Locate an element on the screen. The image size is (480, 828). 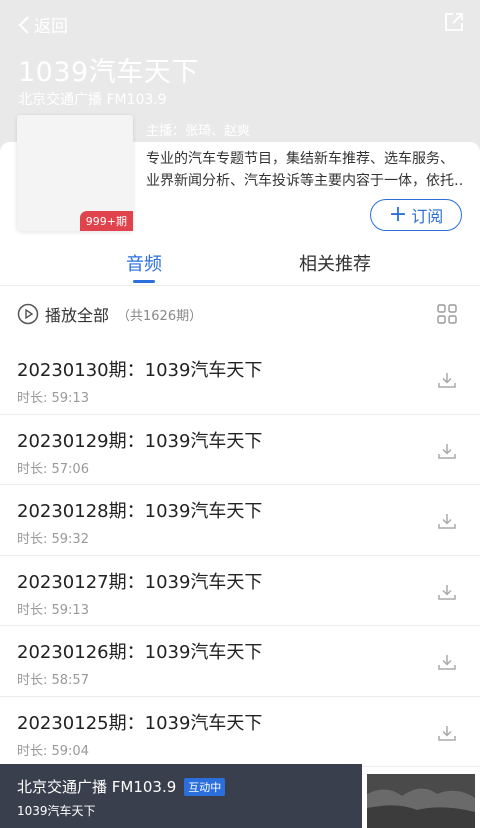
episode-title: 20230127期：1039汽车天下 is located at coordinates (140, 582).